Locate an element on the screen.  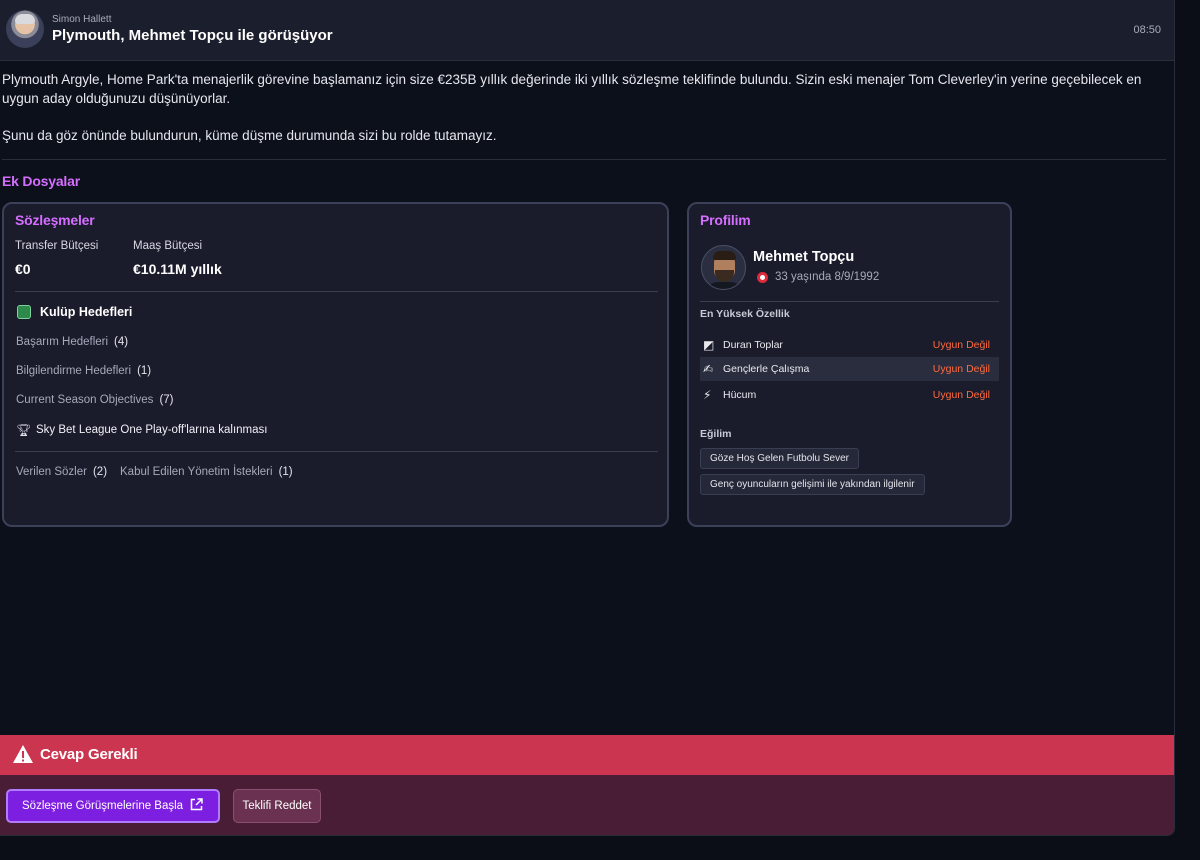
wage-budget-label: Maaş Bütçesi is located at coordinates (168, 246).